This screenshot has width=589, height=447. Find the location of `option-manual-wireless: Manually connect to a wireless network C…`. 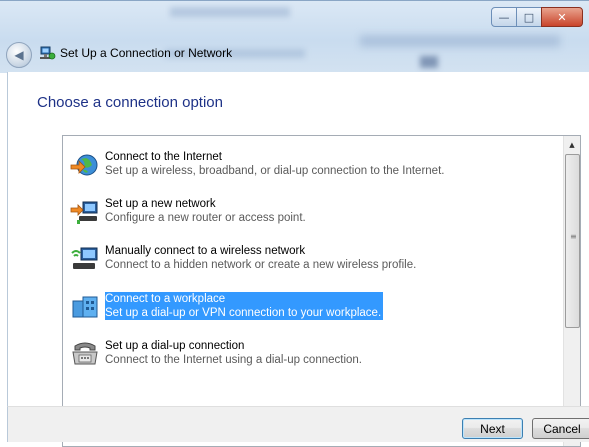

option-manual-wireless: Manually connect to a wireless network C… is located at coordinates (313, 259).